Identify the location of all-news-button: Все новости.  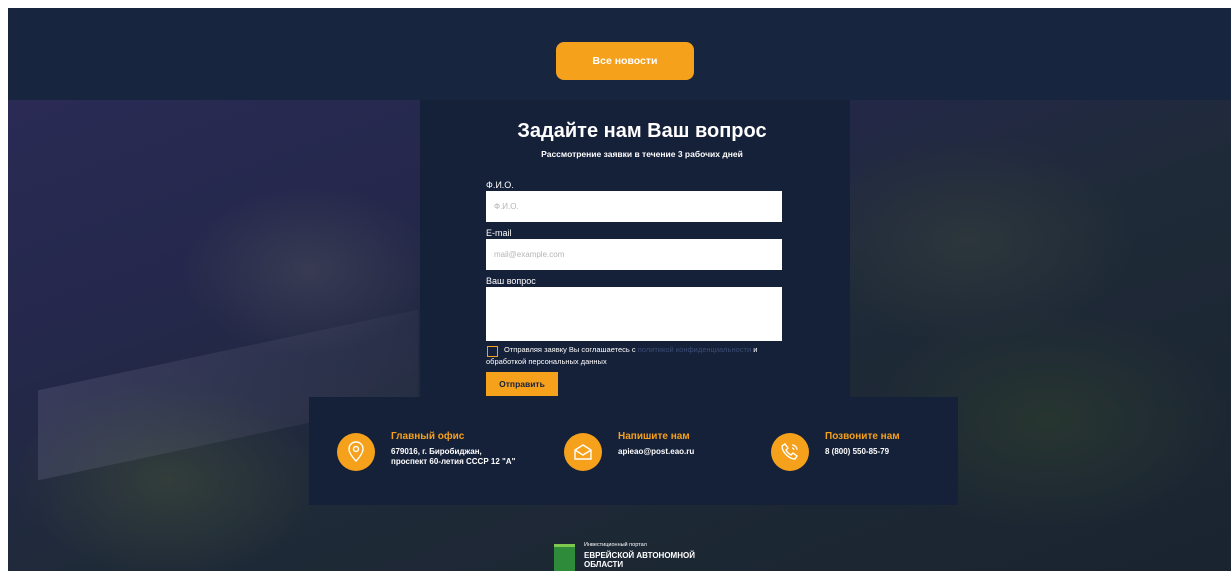
(625, 61).